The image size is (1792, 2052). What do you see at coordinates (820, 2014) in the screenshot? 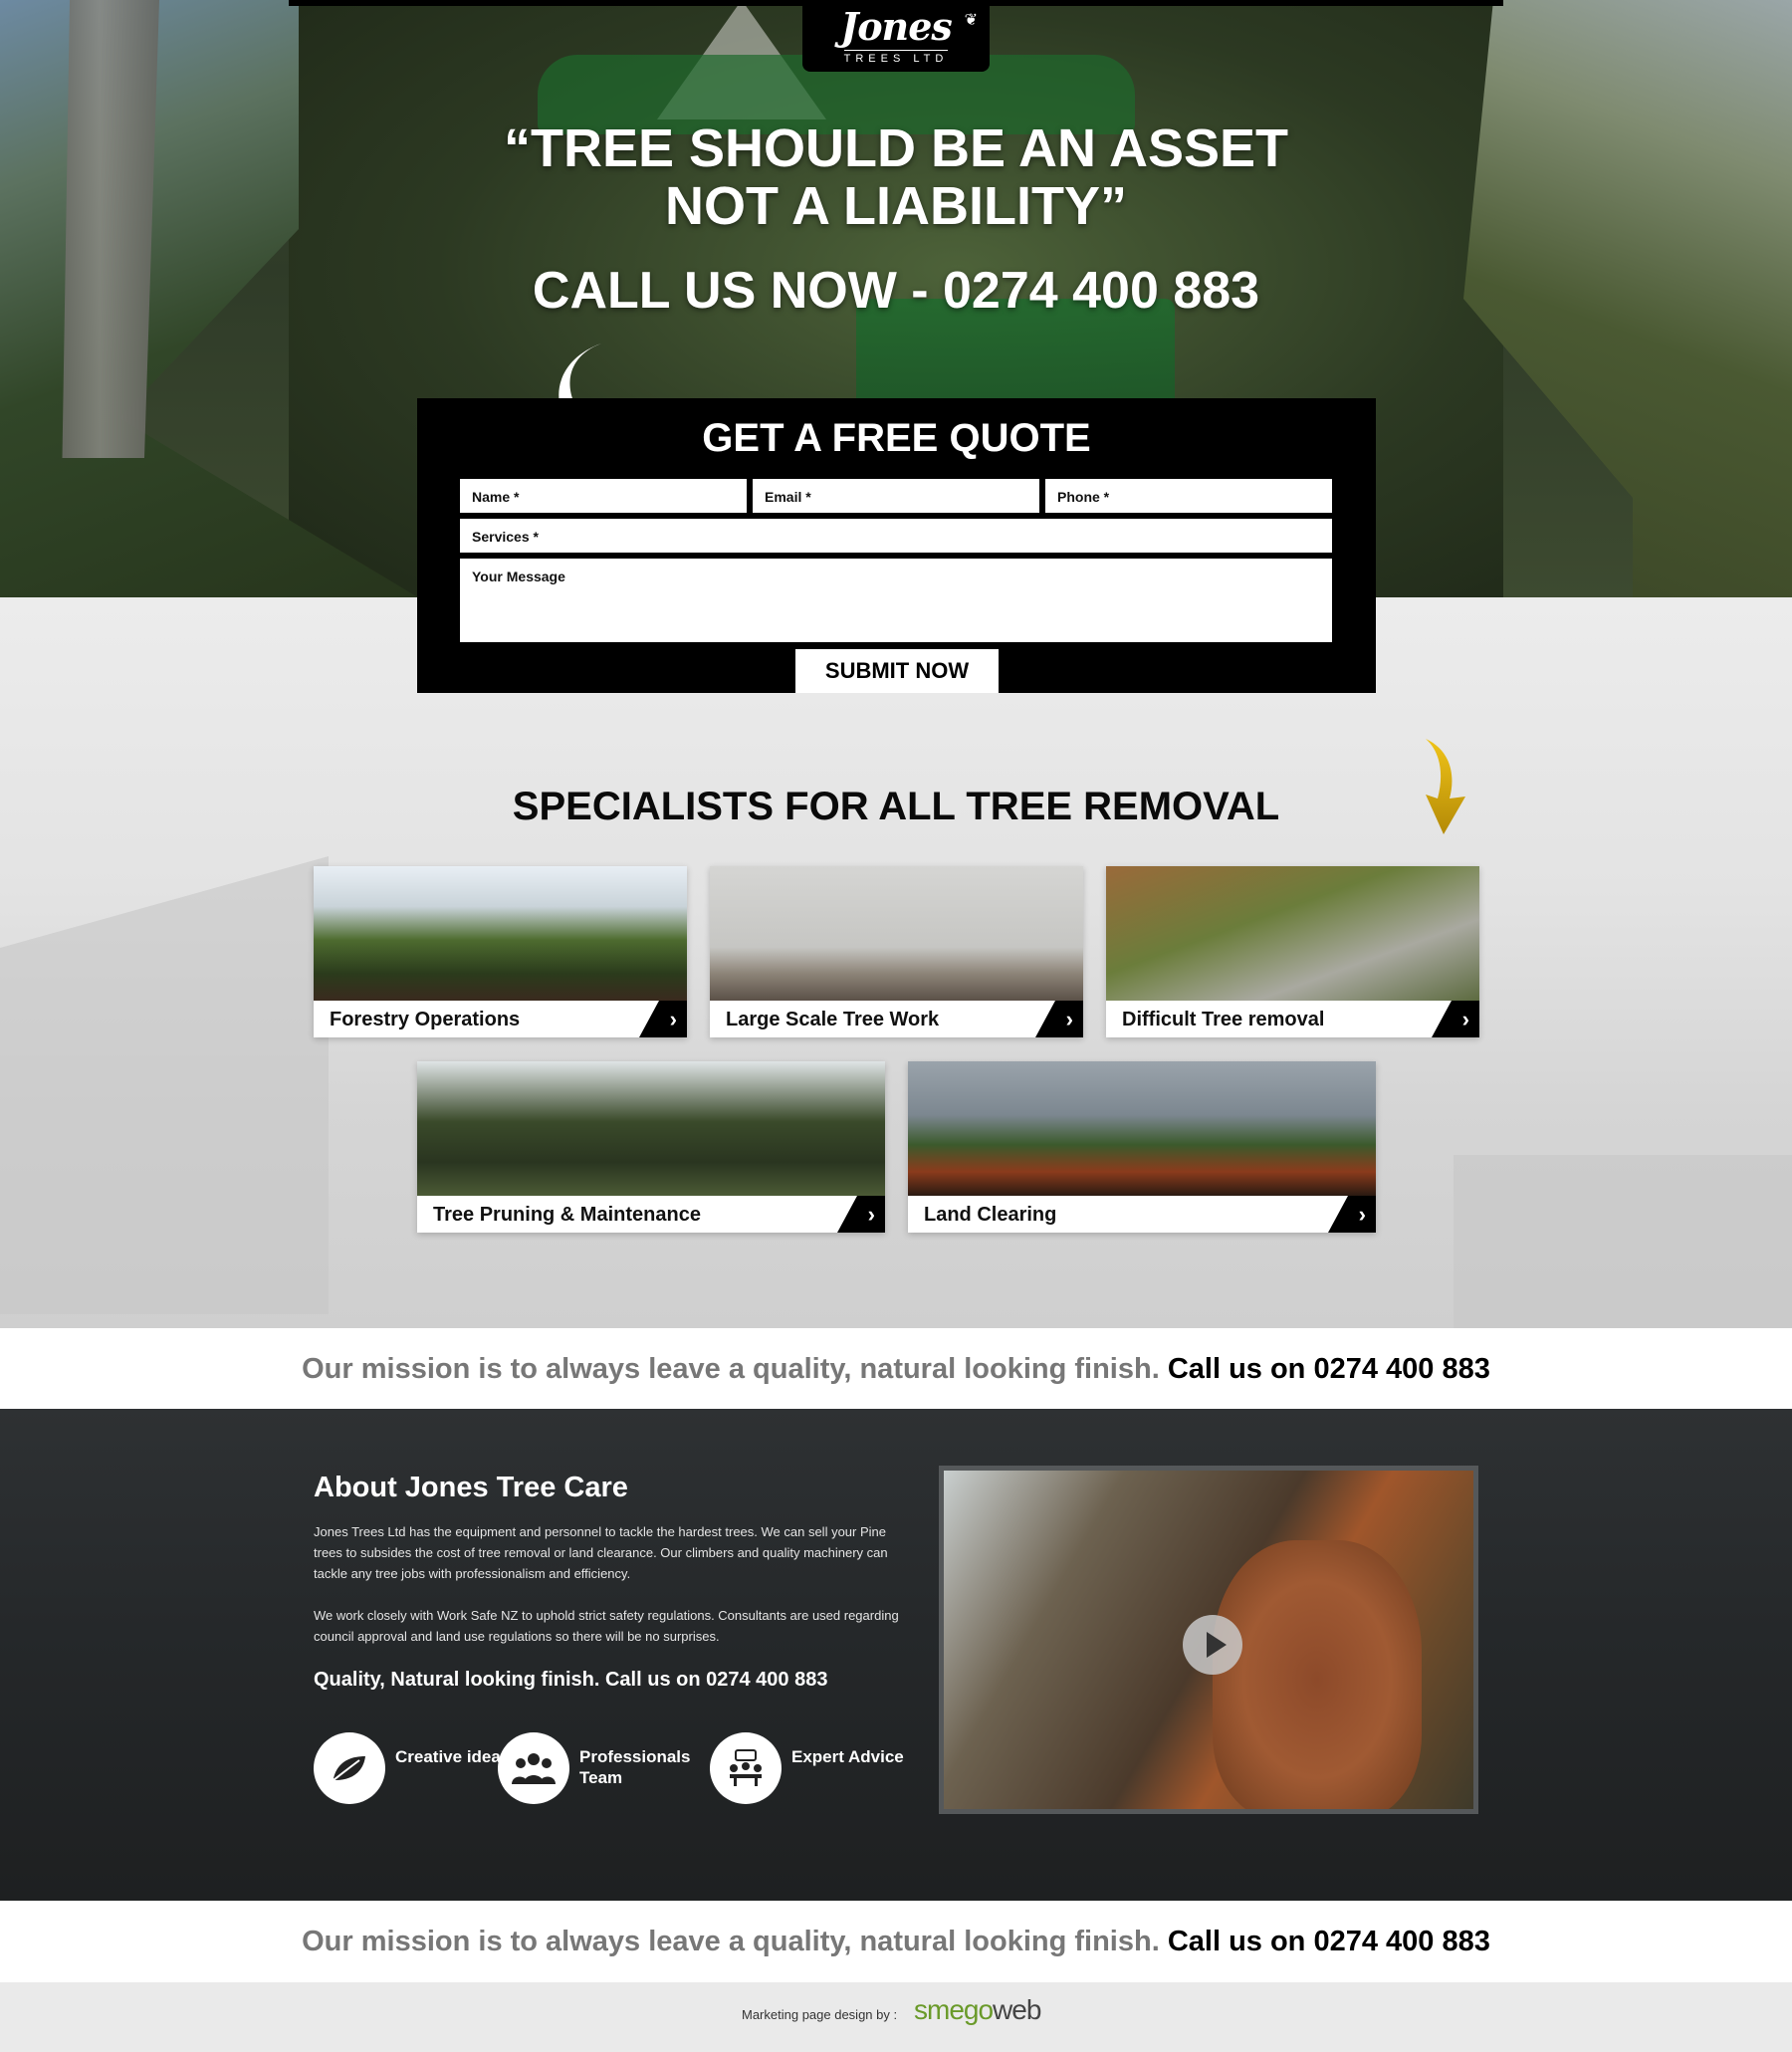
I see `footer-credit-text: Marketing page design by :` at bounding box center [820, 2014].